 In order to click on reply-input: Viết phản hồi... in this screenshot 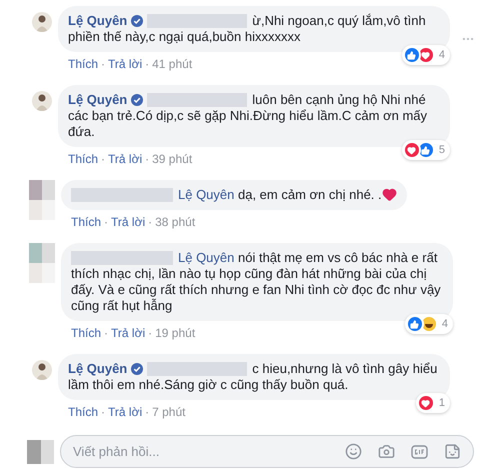, I will do `click(209, 452)`.